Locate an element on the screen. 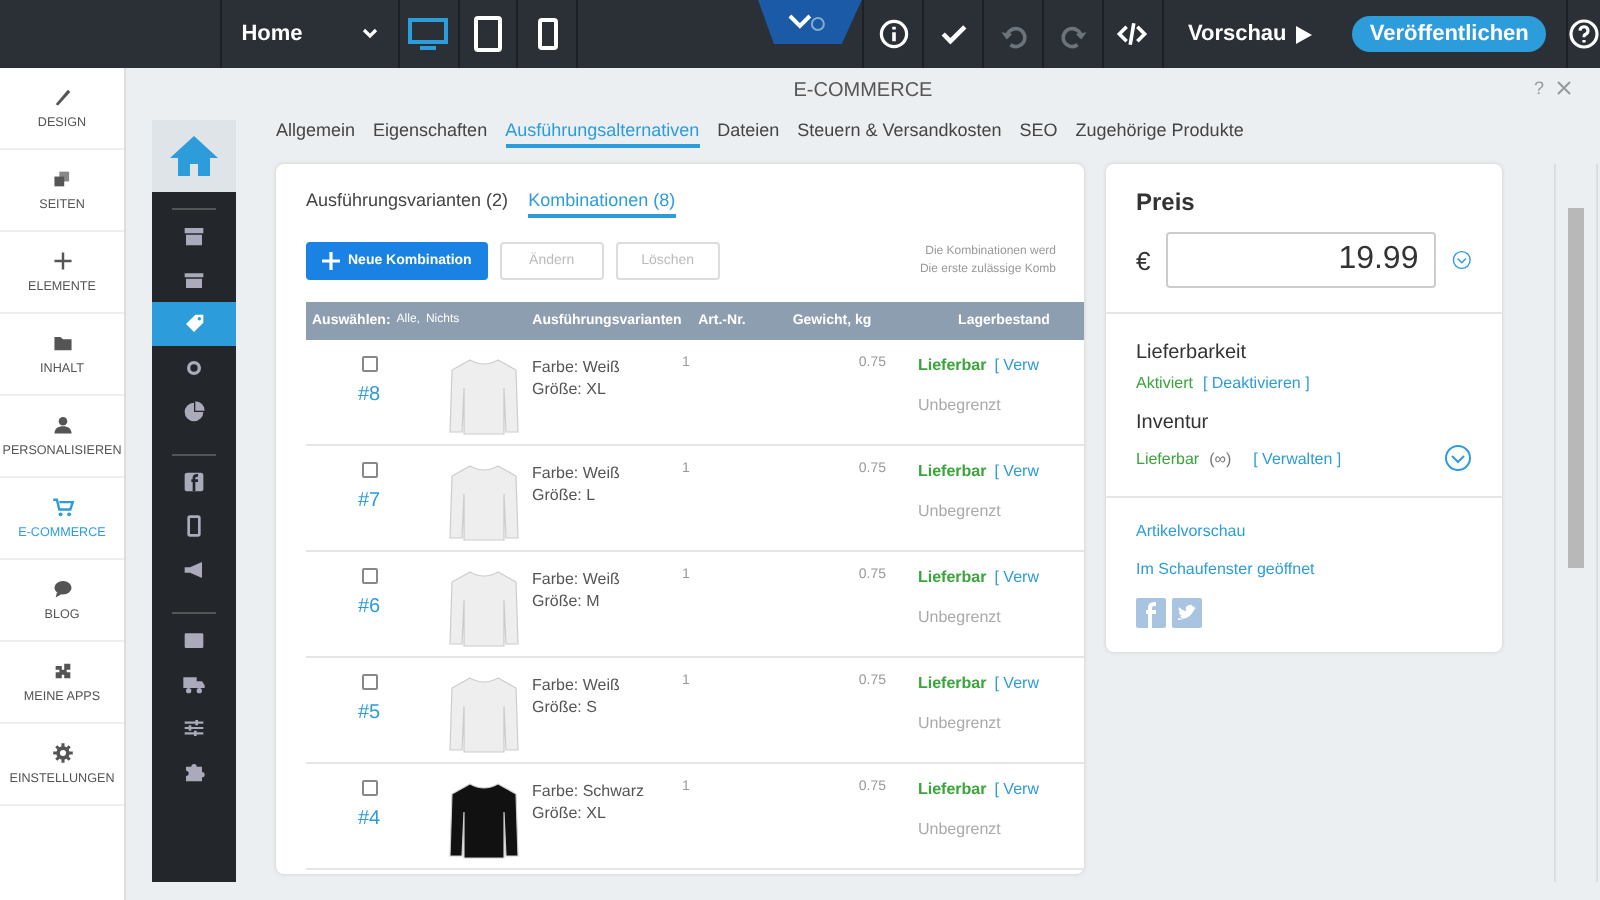 The height and width of the screenshot is (900, 1600). help-link: ? is located at coordinates (1538, 88).